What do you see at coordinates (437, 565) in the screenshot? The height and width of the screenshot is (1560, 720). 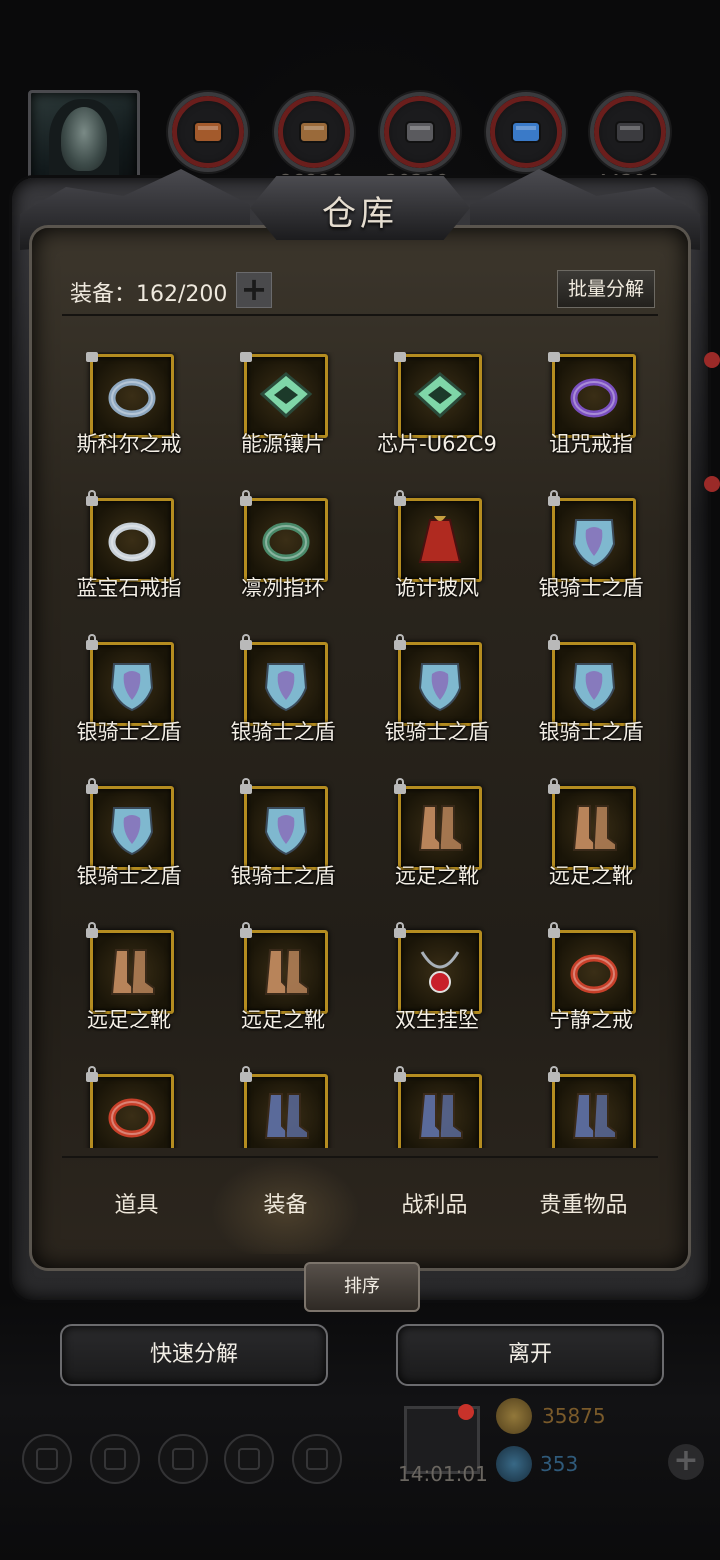 I see `item-slot: 诡计披风` at bounding box center [437, 565].